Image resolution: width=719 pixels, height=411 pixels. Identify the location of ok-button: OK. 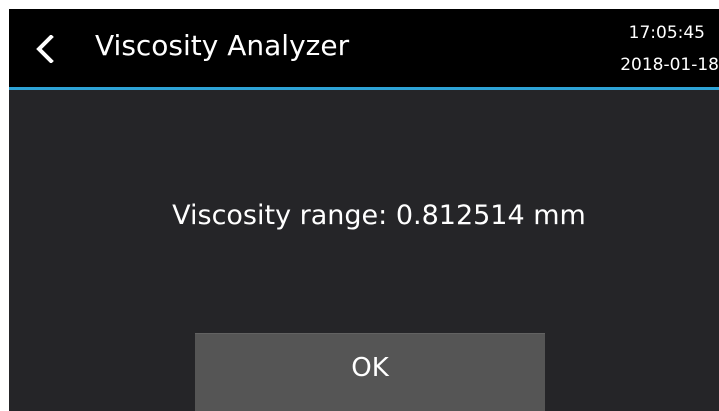
(370, 372).